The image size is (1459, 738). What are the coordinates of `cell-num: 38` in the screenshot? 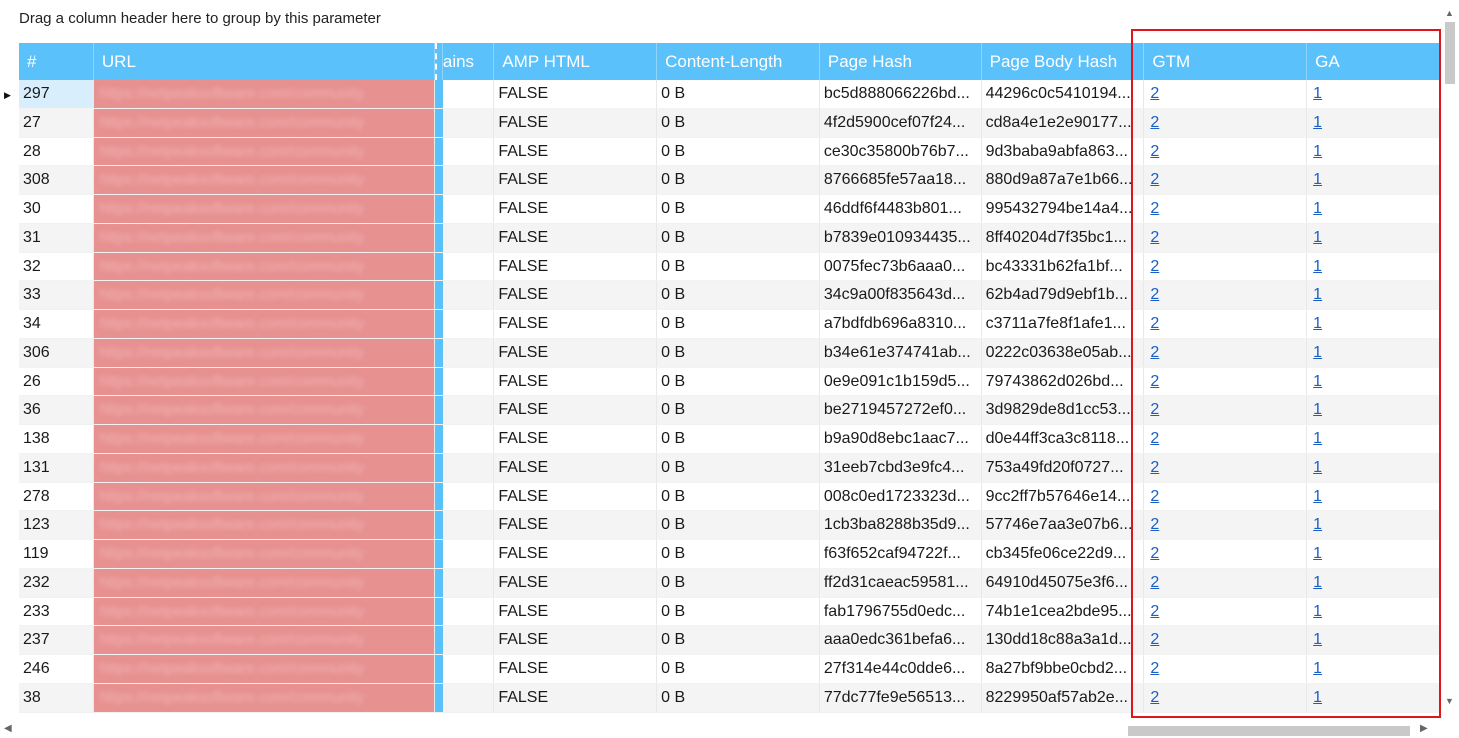 It's located at (56, 697).